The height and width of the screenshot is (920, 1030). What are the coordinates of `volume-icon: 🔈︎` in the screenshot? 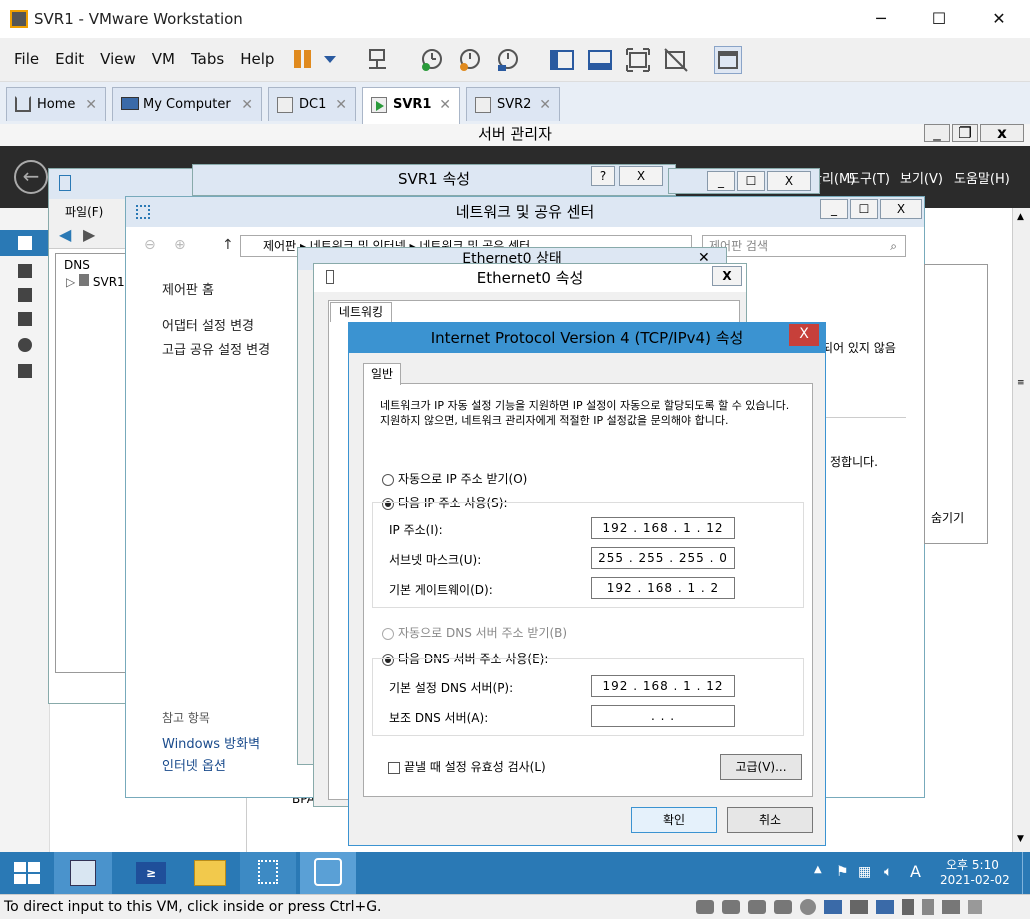 It's located at (888, 872).